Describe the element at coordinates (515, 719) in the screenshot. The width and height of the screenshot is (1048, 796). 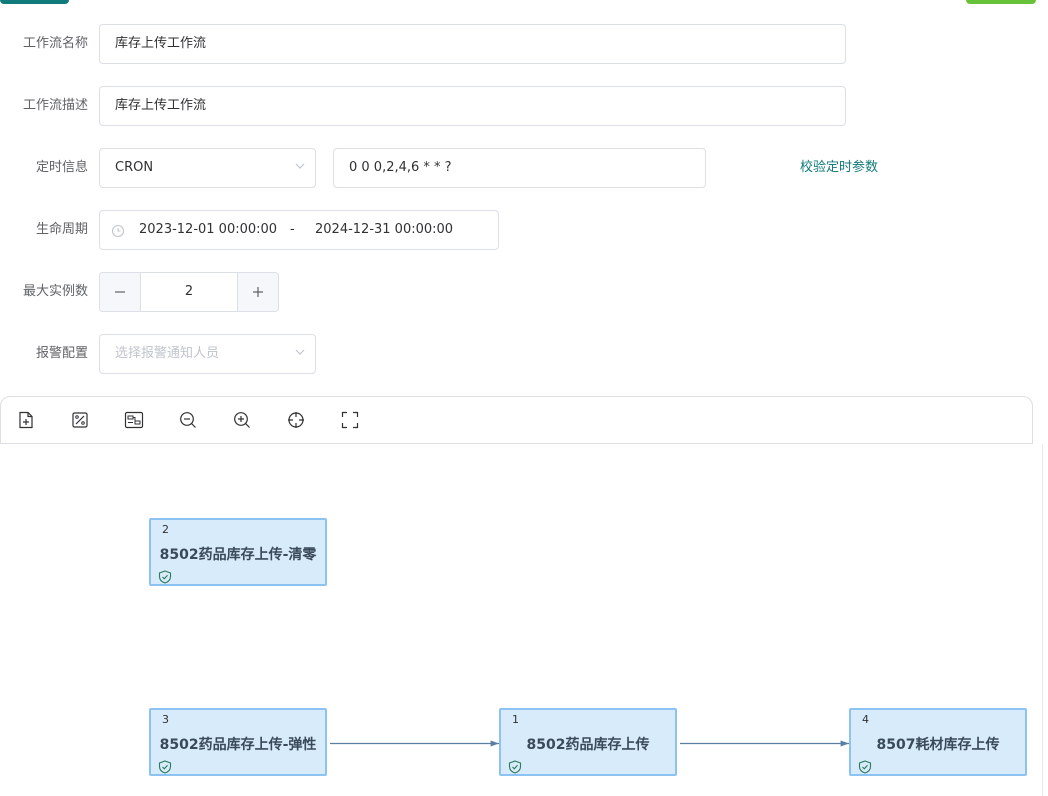
I see `node-id: 1` at that location.